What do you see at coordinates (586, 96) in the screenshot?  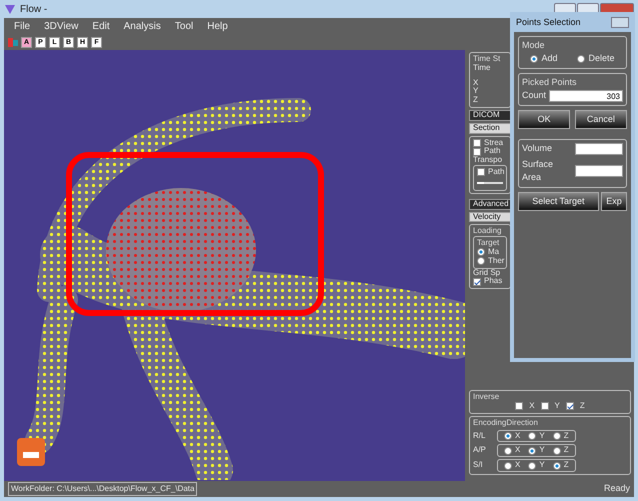 I see `count-field: 303` at bounding box center [586, 96].